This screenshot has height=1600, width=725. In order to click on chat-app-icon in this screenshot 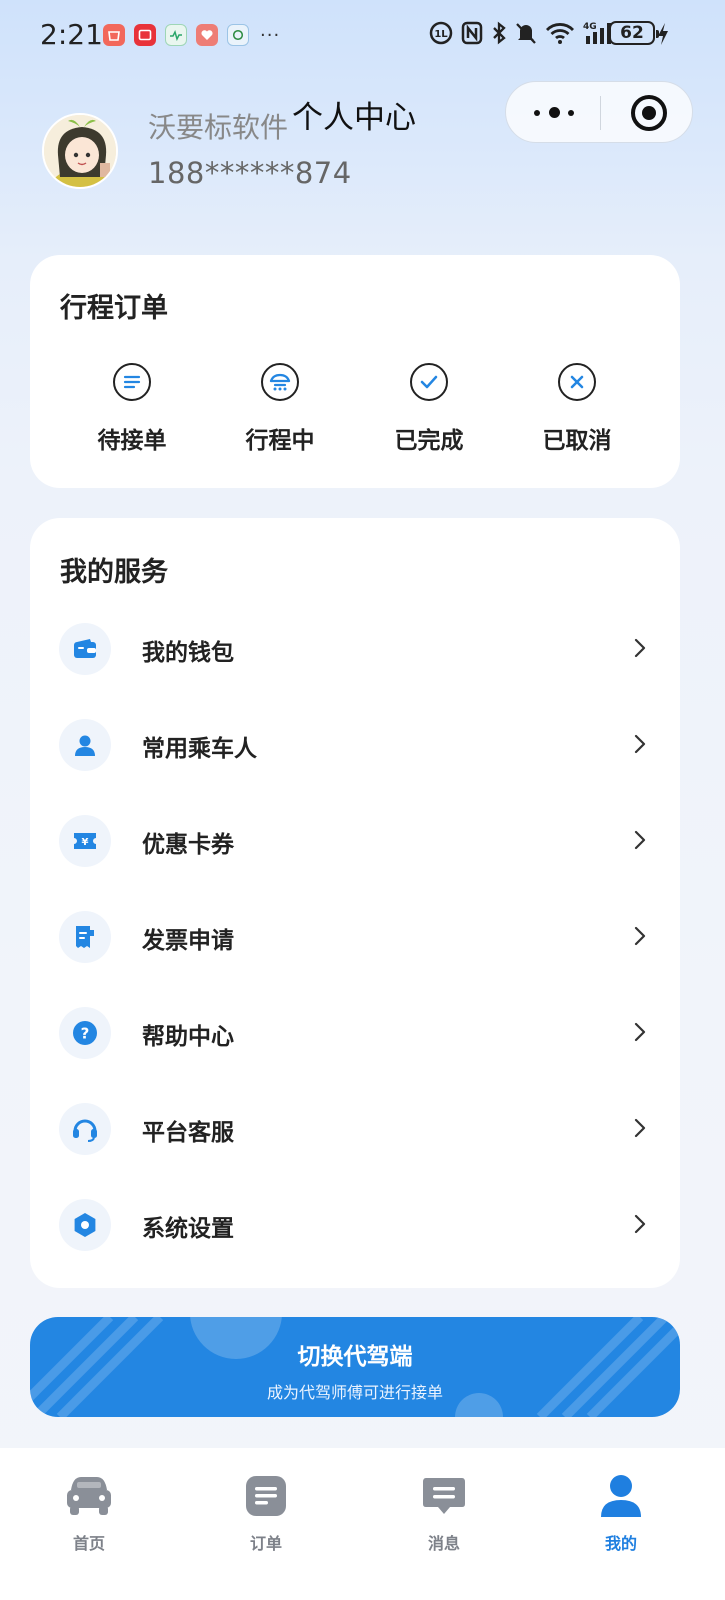, I will do `click(238, 35)`.